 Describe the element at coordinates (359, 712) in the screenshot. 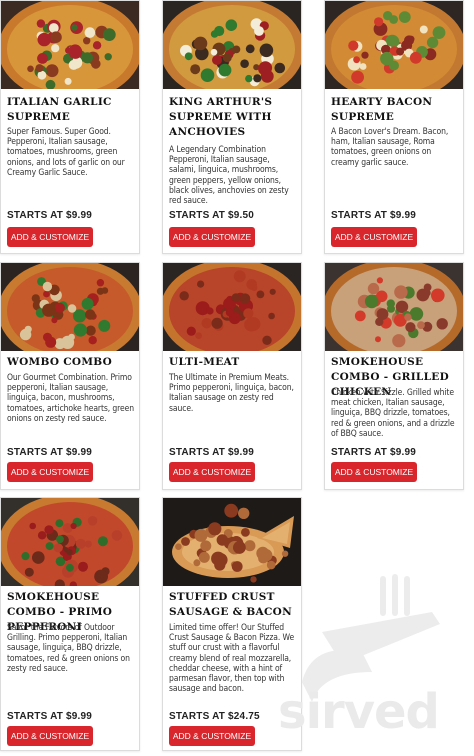

I see `watermark-text: sirved` at that location.